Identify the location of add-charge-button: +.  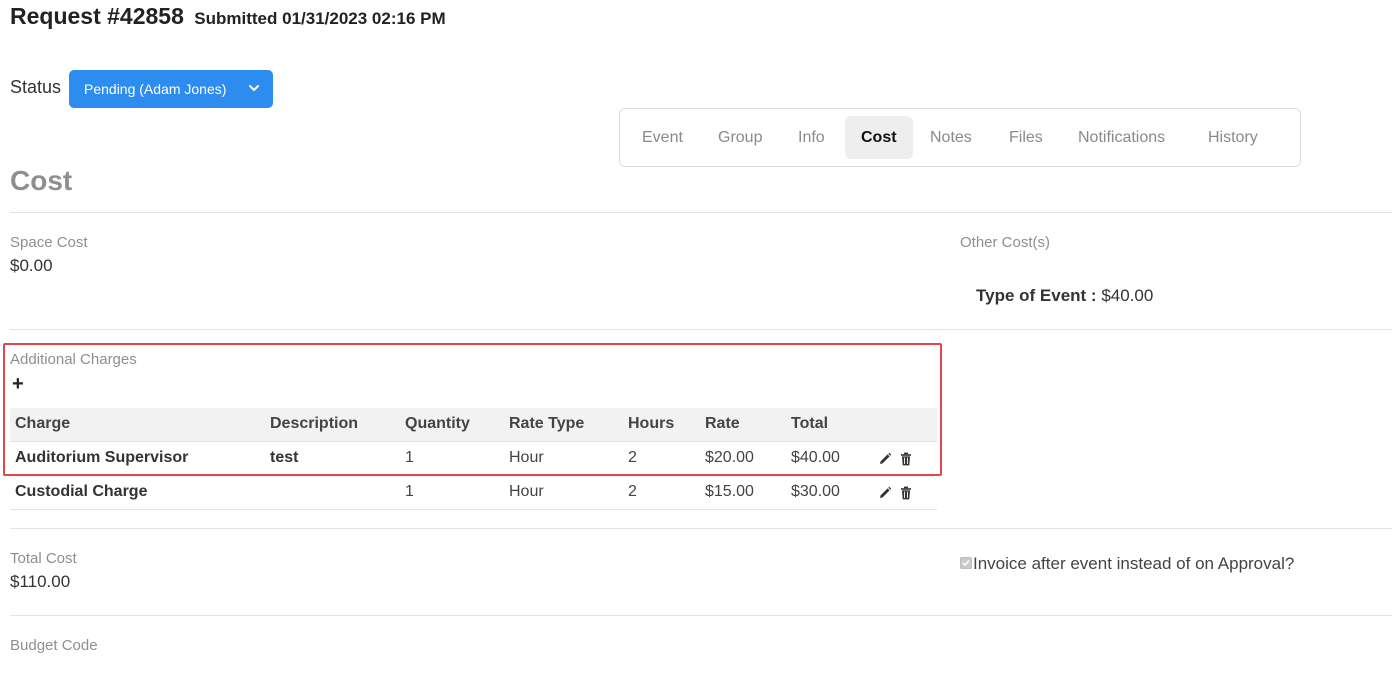
(18, 384).